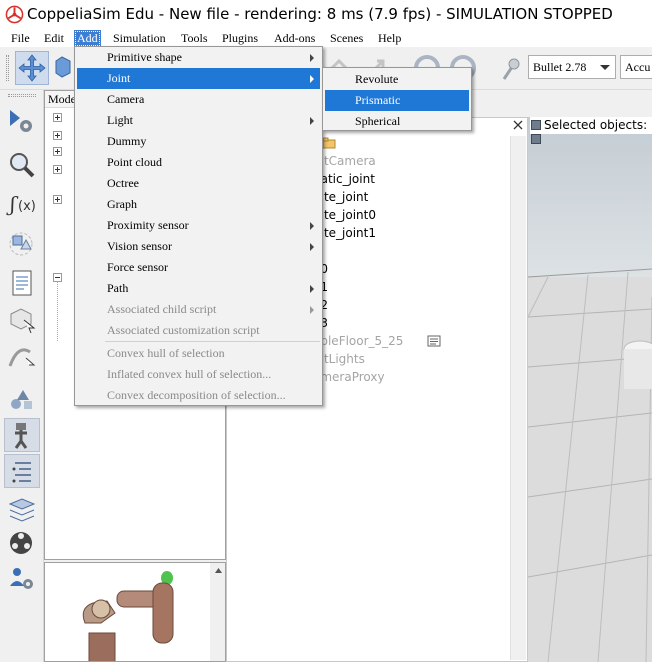  Describe the element at coordinates (120, 120) in the screenshot. I see `add-menu-item-label: Light` at that location.